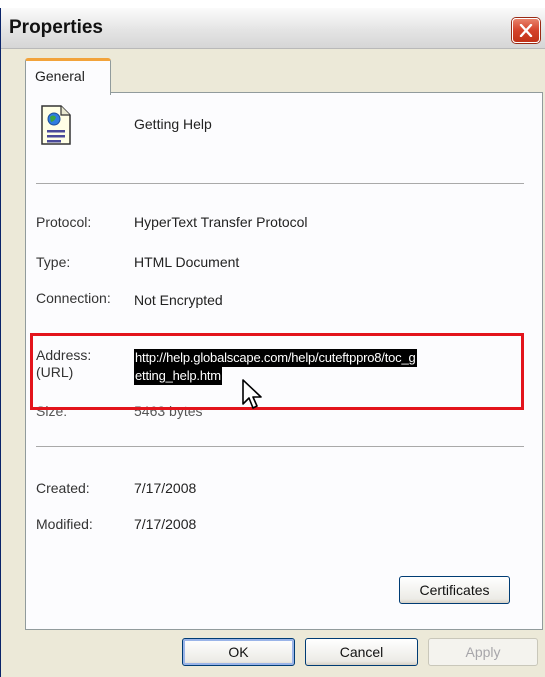 This screenshot has height=677, width=545. I want to click on ok-button: OK, so click(238, 652).